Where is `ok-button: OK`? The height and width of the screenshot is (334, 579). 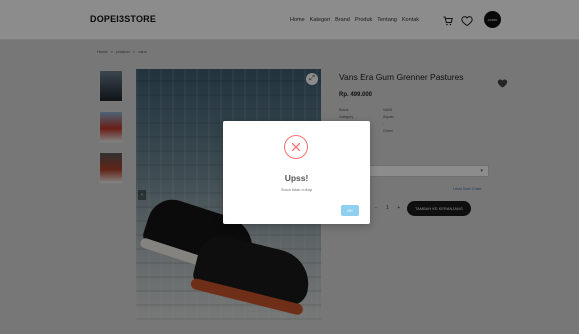
ok-button: OK is located at coordinates (350, 210).